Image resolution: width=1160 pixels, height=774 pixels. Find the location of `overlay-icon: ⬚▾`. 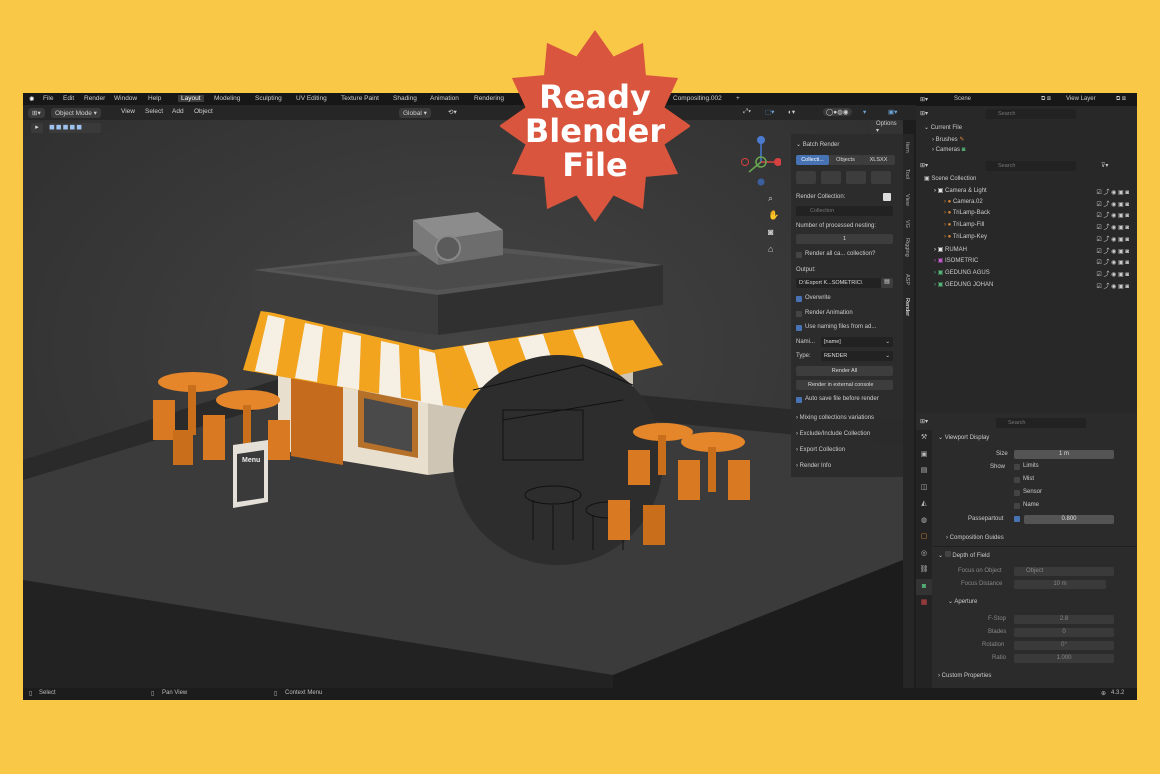

overlay-icon: ⬚▾ is located at coordinates (769, 112).